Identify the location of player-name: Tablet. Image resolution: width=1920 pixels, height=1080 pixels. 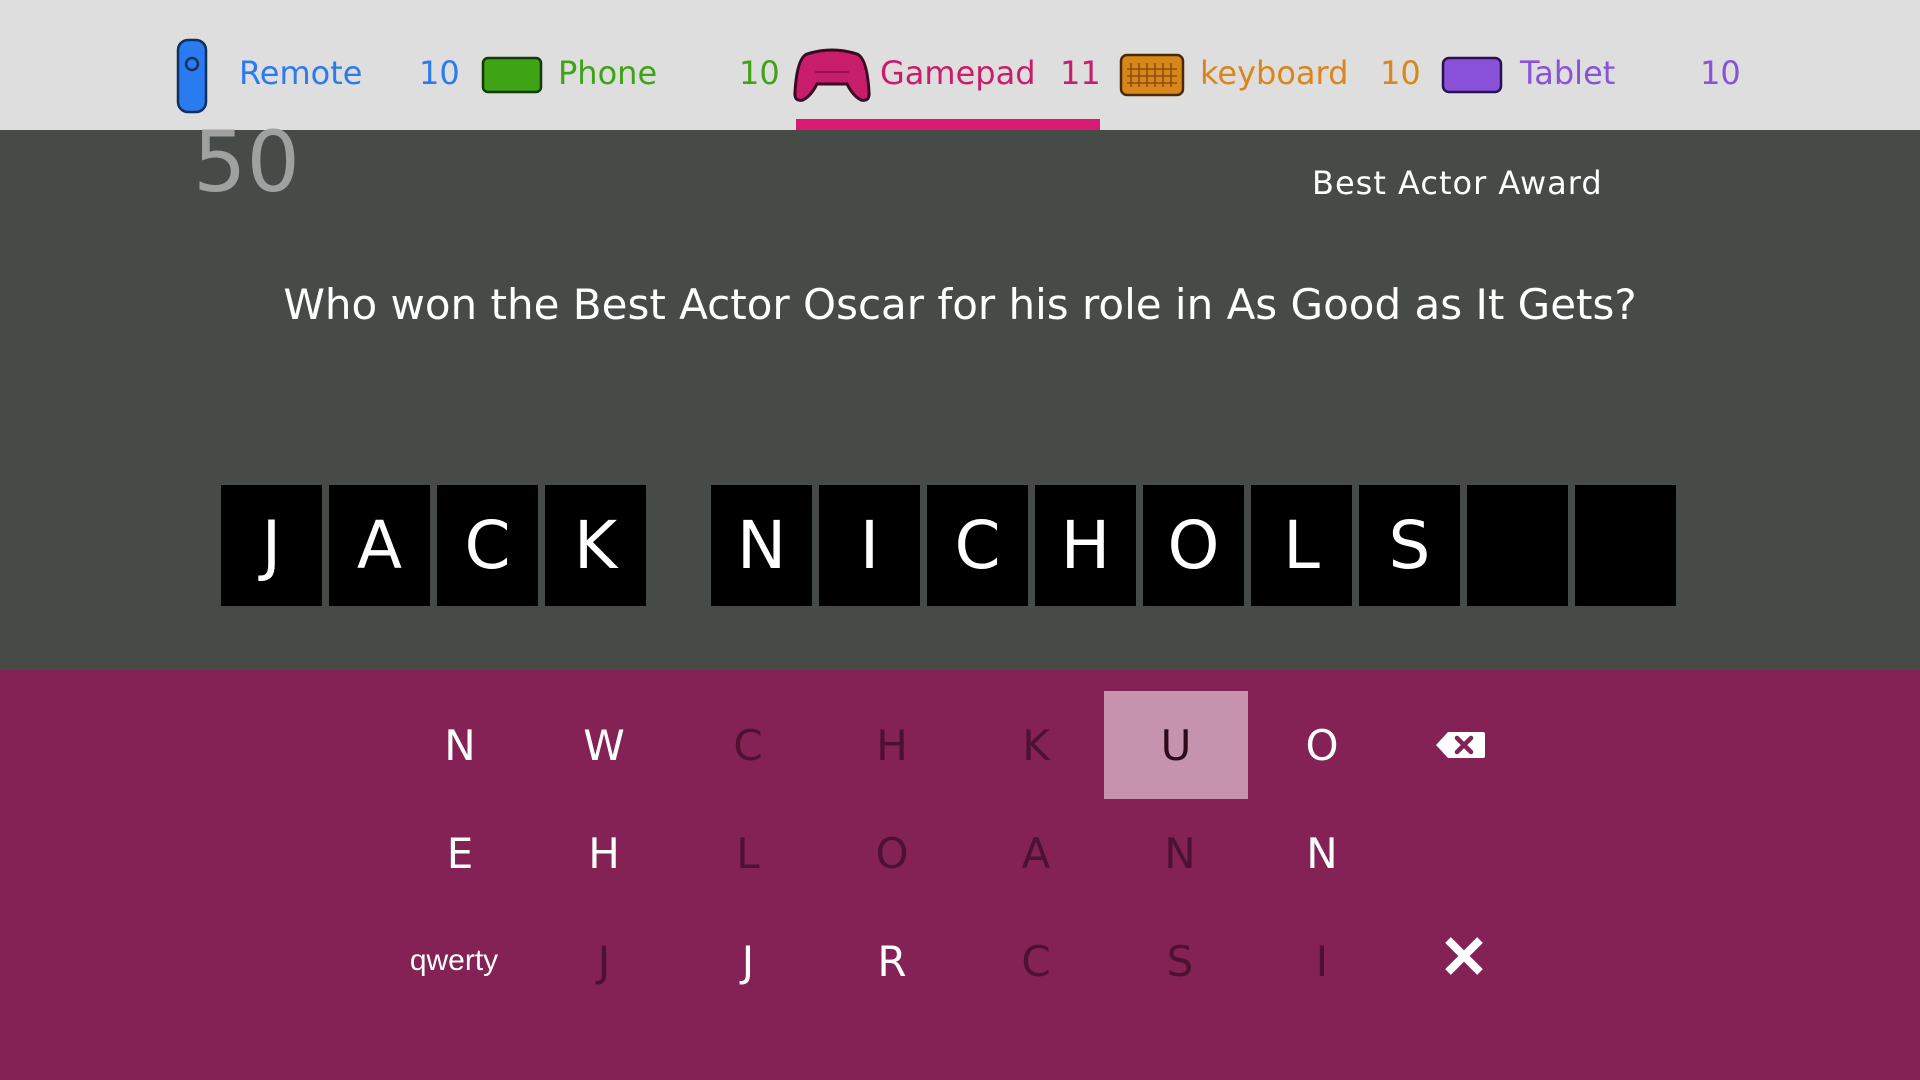
(1568, 73).